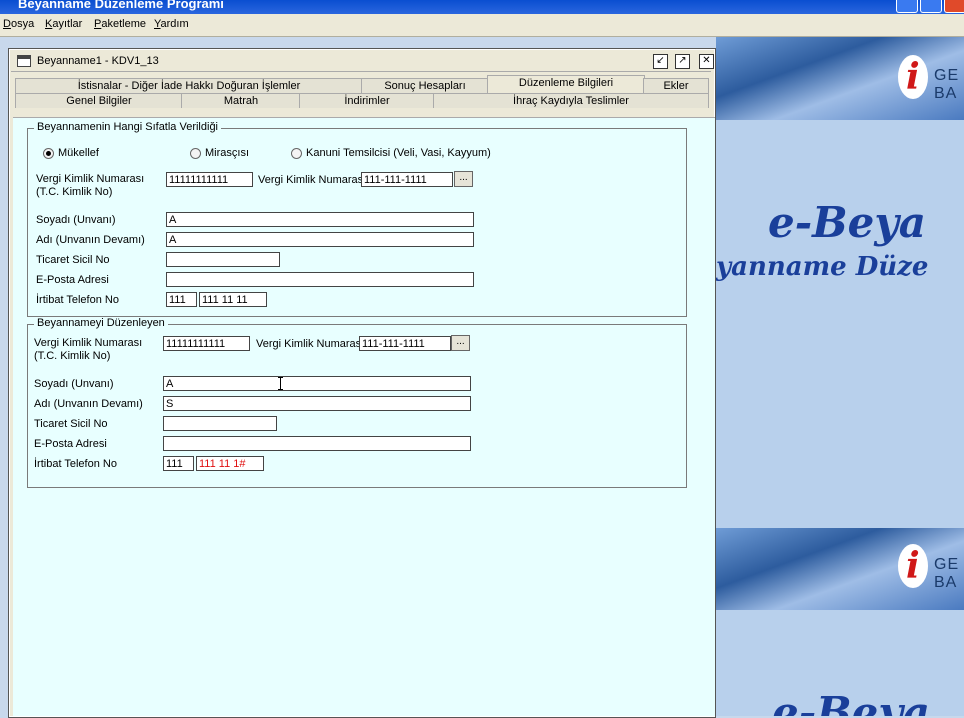 This screenshot has width=964, height=718. What do you see at coordinates (120, 24) in the screenshot?
I see `menu-paketleme: Paketleme` at bounding box center [120, 24].